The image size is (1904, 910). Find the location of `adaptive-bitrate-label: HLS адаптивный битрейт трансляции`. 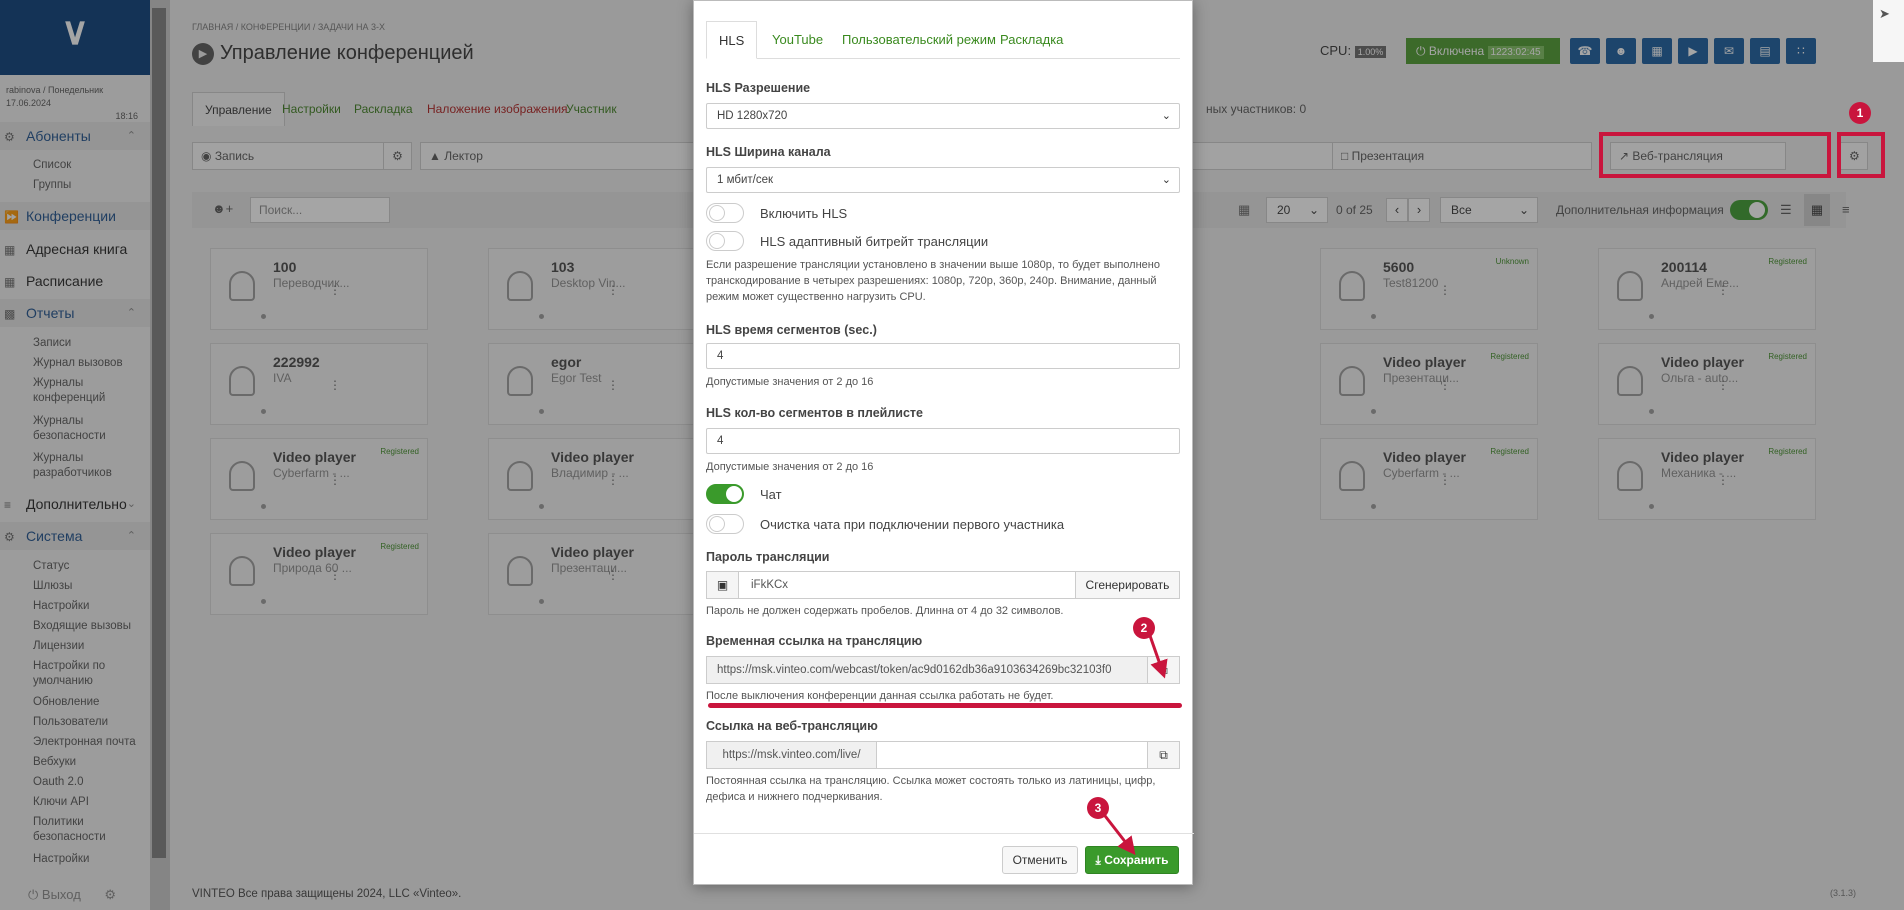

adaptive-bitrate-label: HLS адаптивный битрейт трансляции is located at coordinates (874, 241).